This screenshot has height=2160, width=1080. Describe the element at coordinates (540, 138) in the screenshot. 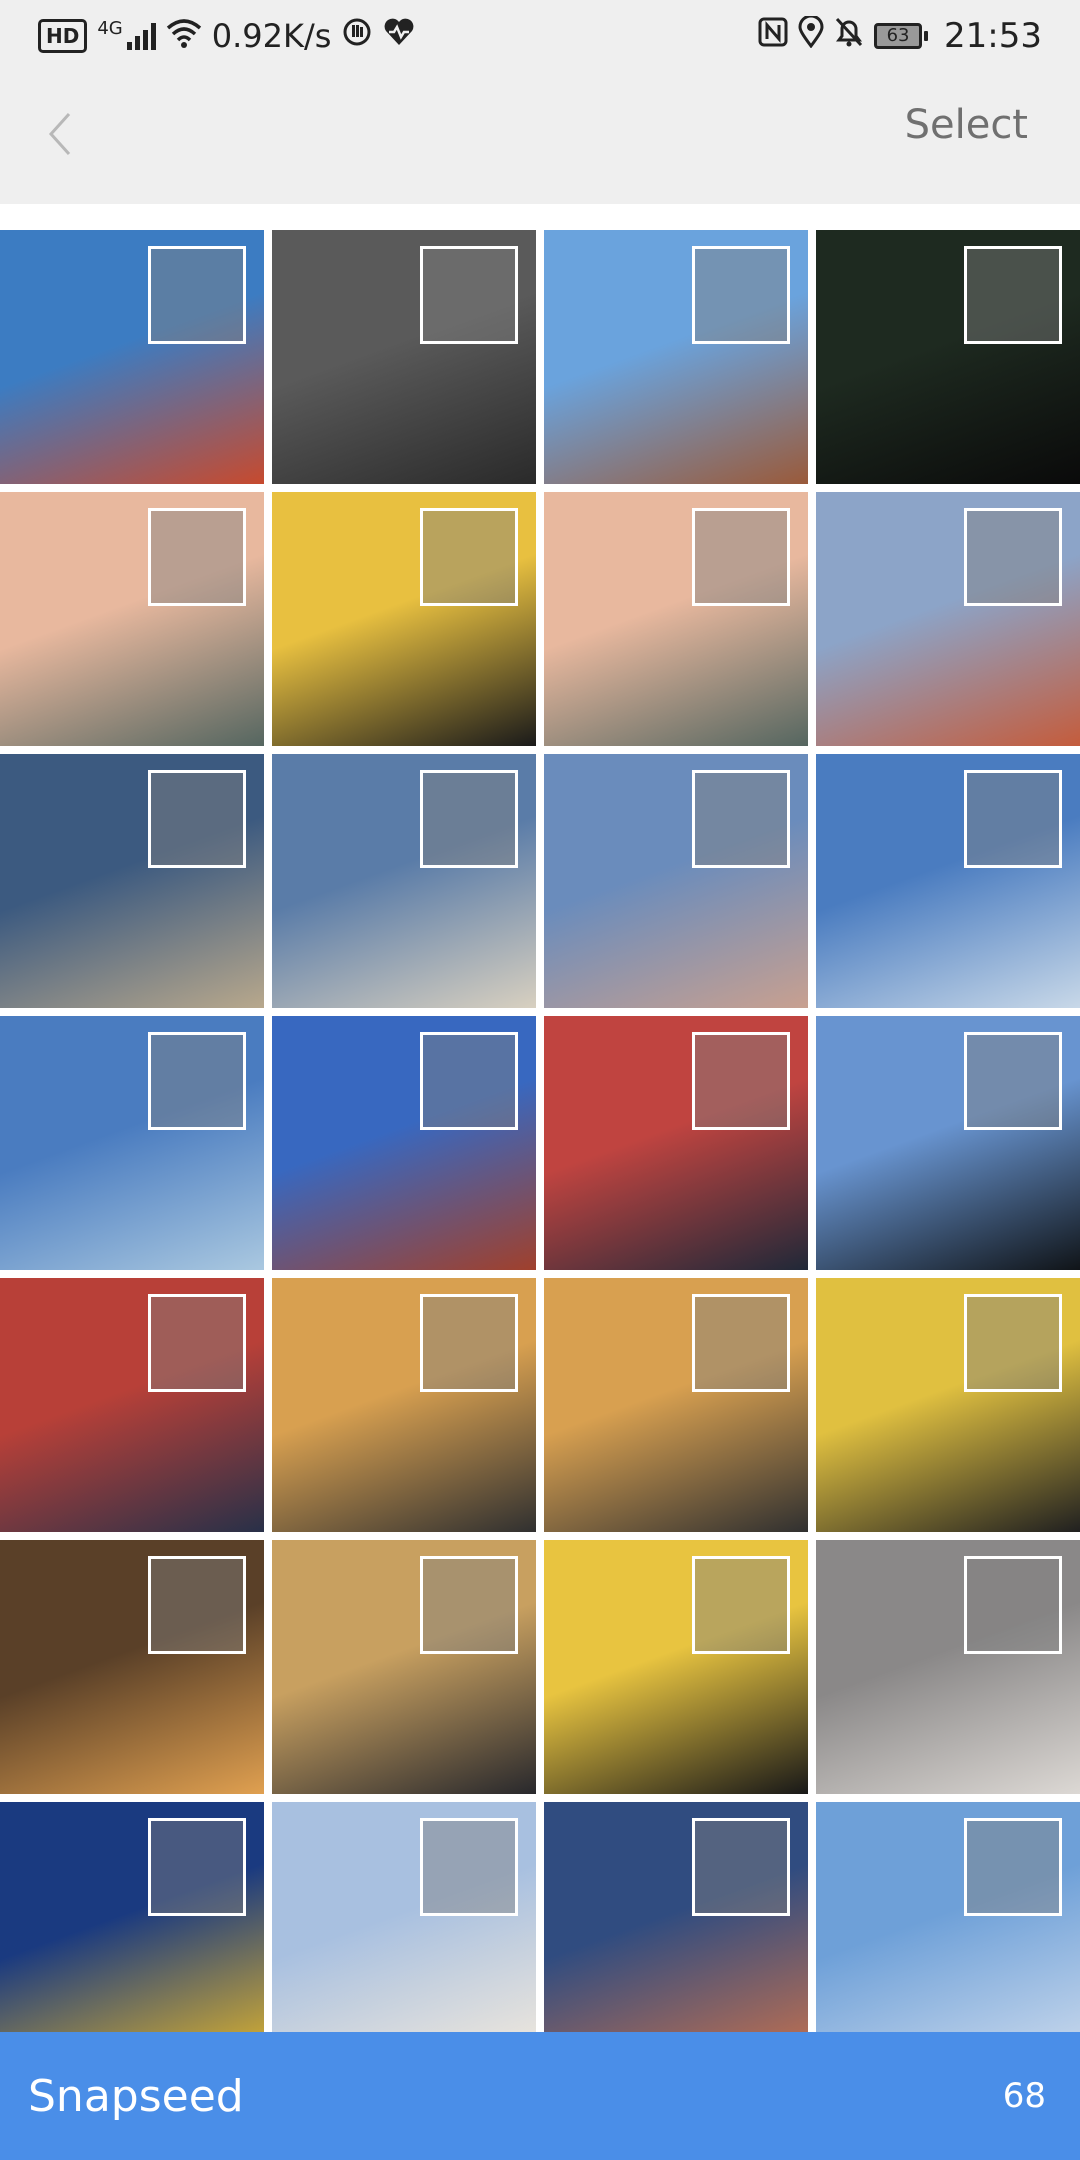

I see `nav-bar: Select` at that location.